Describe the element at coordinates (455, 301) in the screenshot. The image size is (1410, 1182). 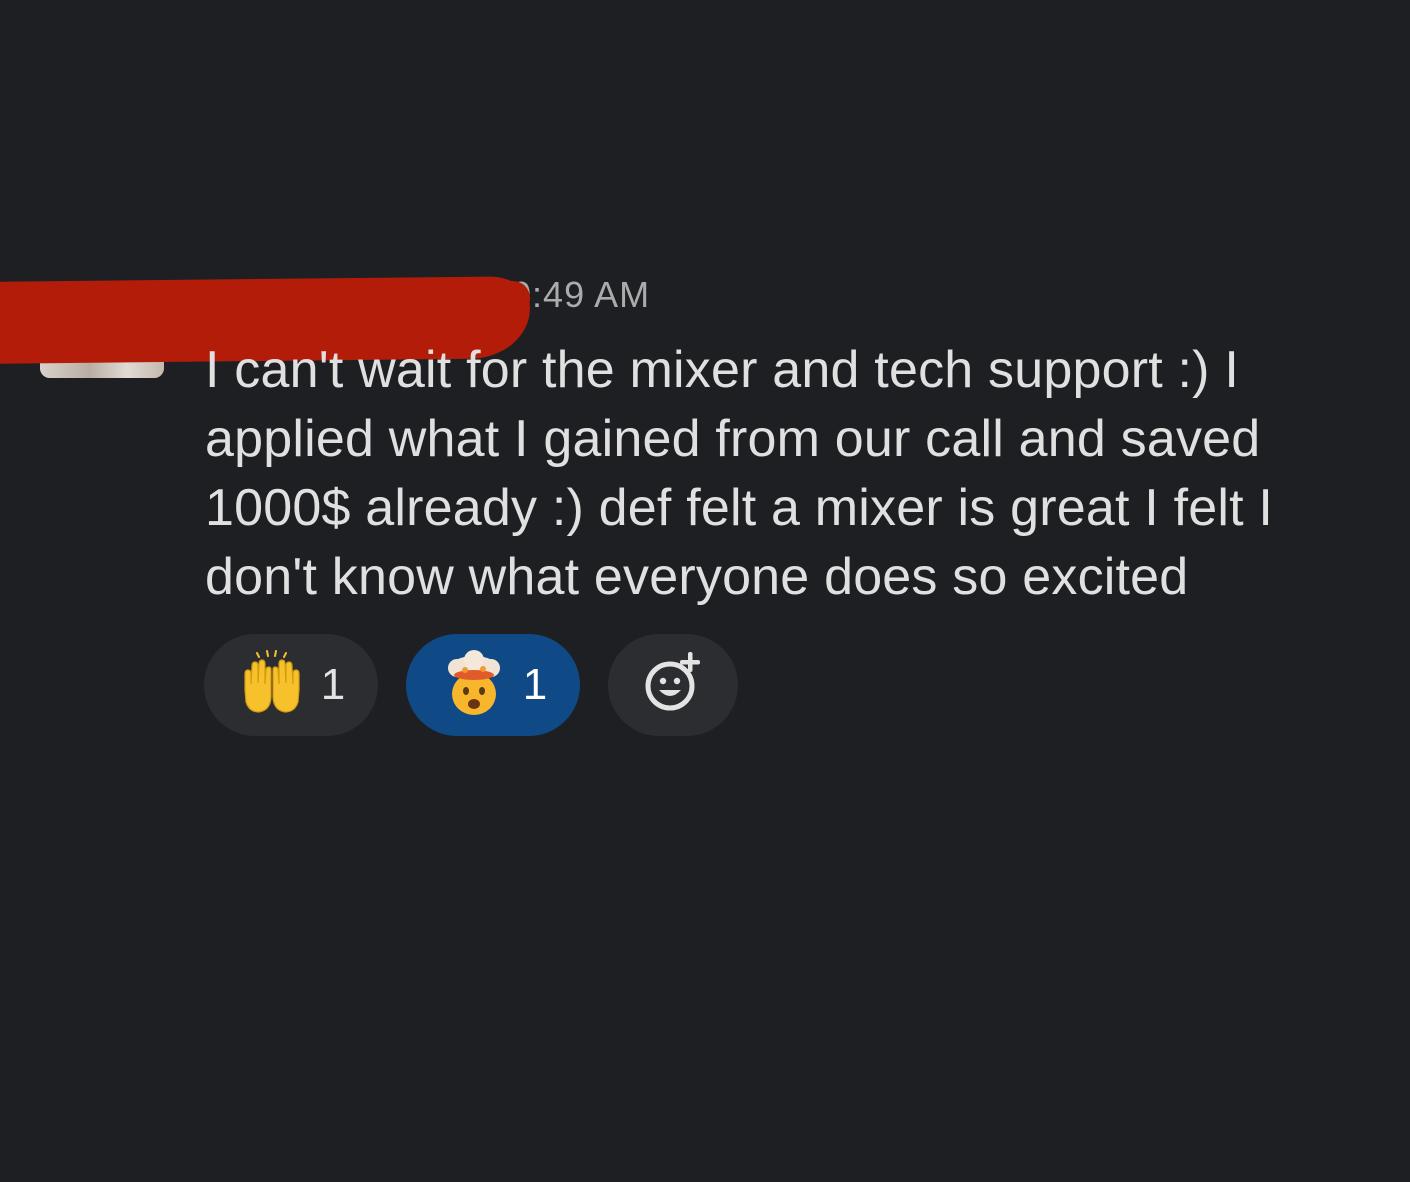
I see `redaction-mark-tail` at that location.